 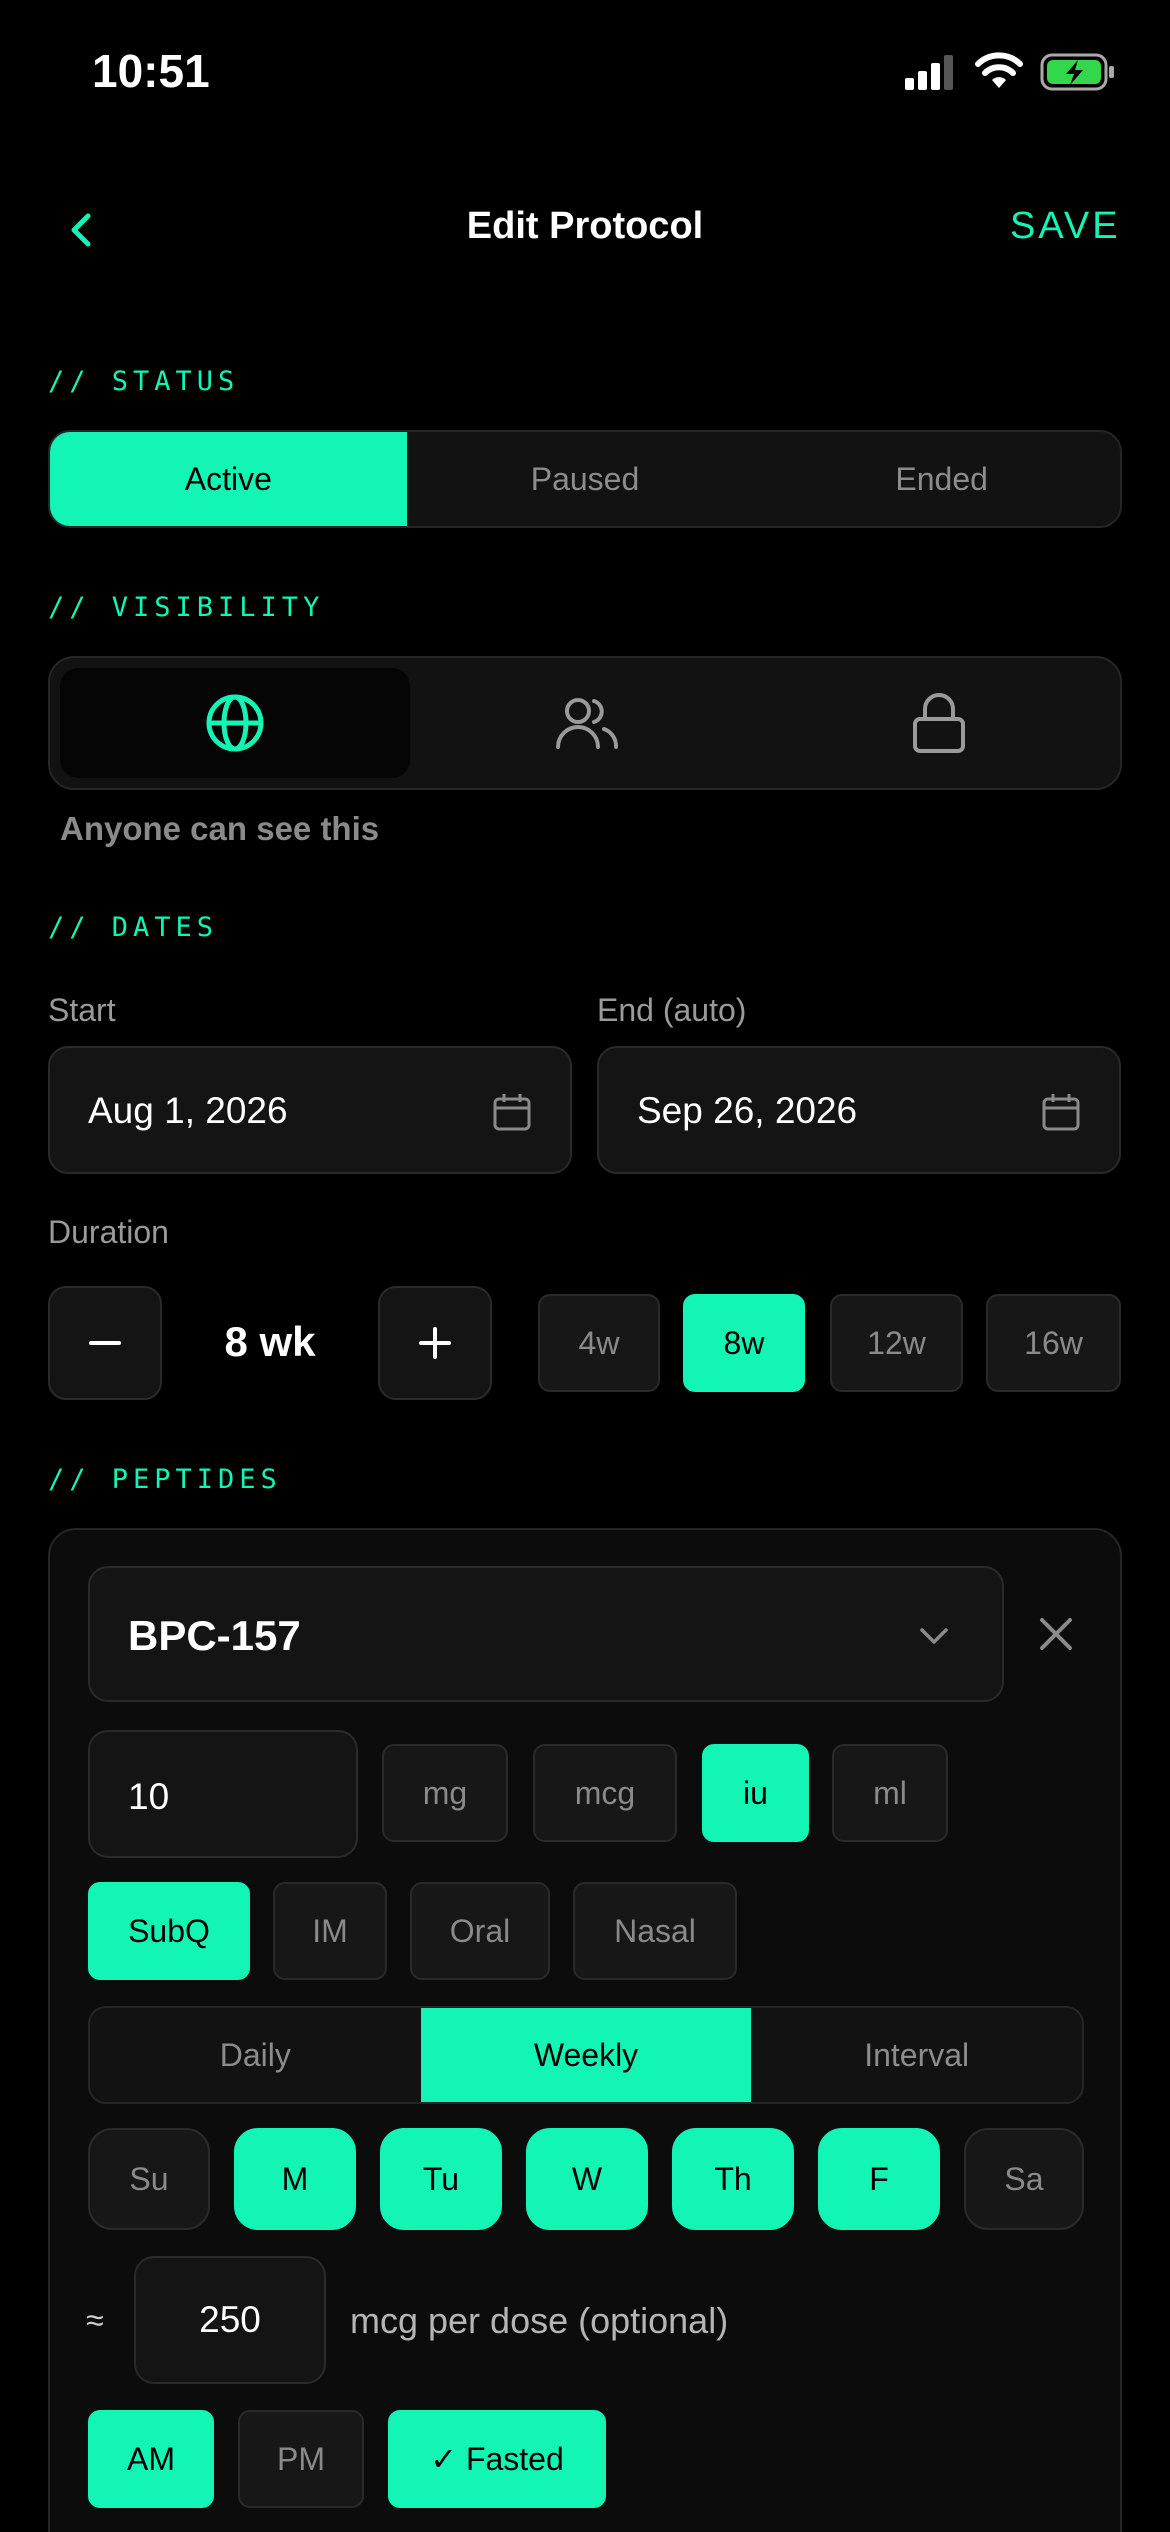 I want to click on visibility-section-label: // VISIBILITY, so click(x=186, y=607).